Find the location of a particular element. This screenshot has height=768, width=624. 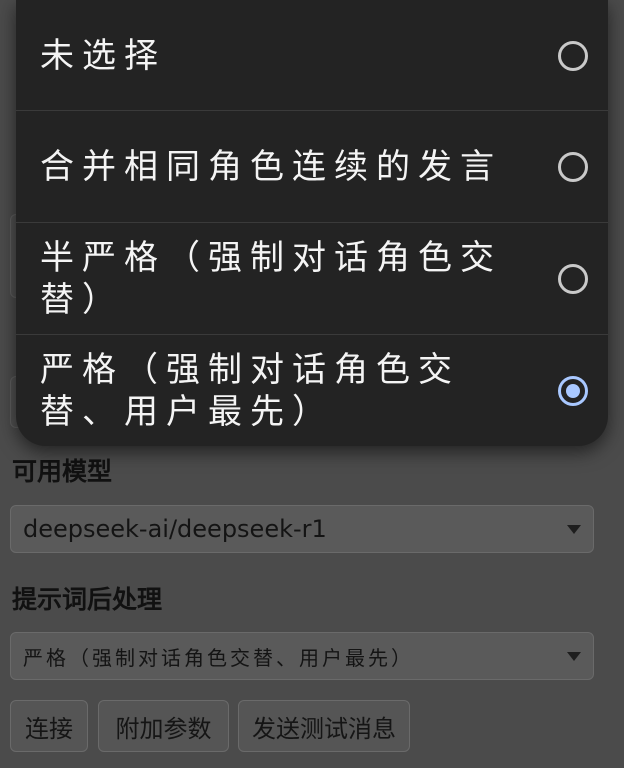

model-select-value: deepseek-ai/deepseek-r1 is located at coordinates (175, 529).